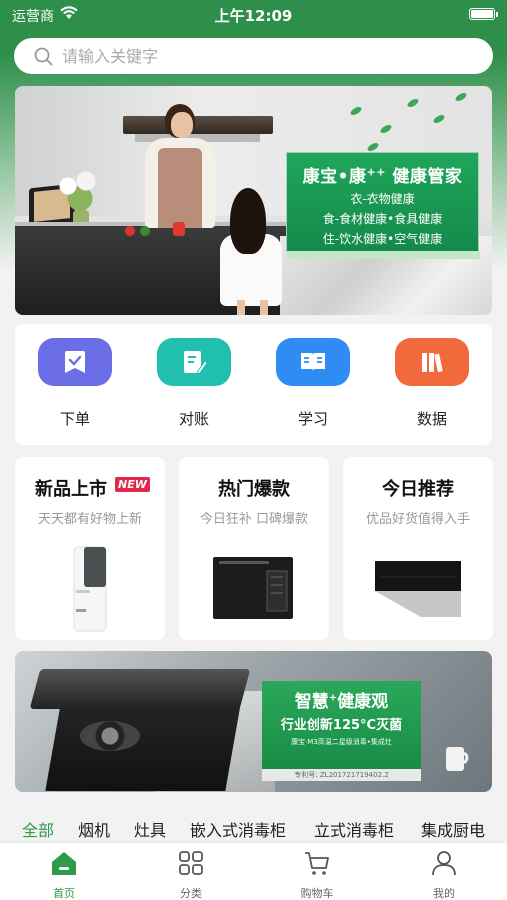 Image resolution: width=507 pixels, height=900 pixels. Describe the element at coordinates (191, 863) in the screenshot. I see `category-icon` at that location.